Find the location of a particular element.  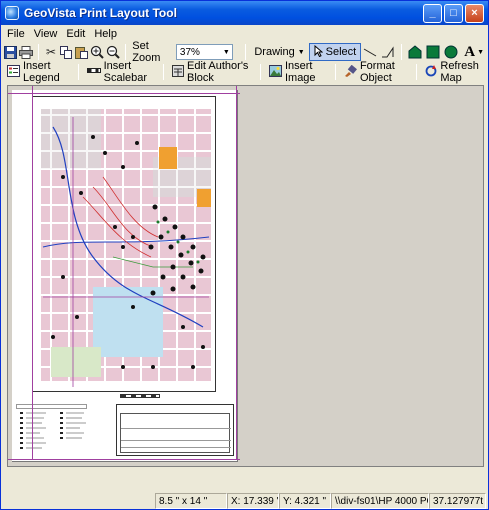

insert-legend-button: Insert Legend is located at coordinates (38, 72).